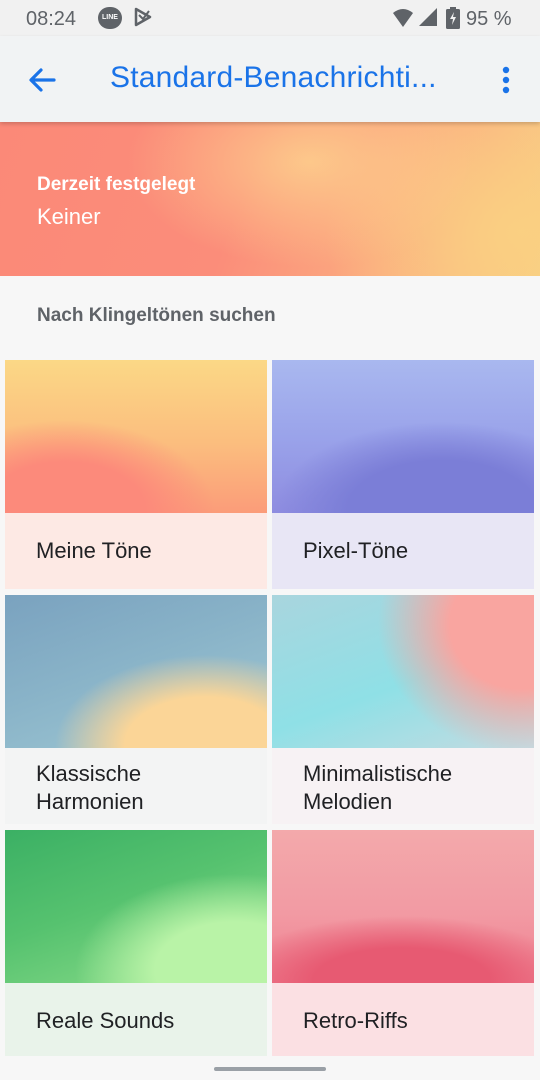  Describe the element at coordinates (136, 551) in the screenshot. I see `category-label: Meine Töne` at that location.